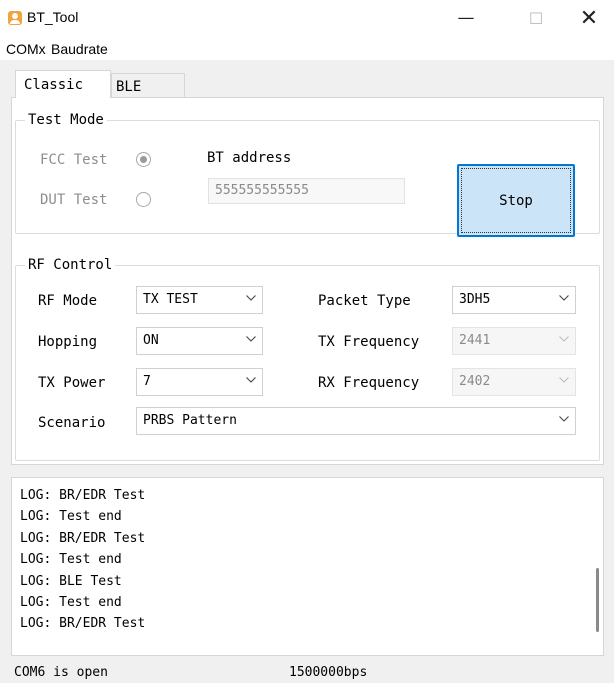 The width and height of the screenshot is (614, 683). I want to click on tx-power-value: 7, so click(147, 381).